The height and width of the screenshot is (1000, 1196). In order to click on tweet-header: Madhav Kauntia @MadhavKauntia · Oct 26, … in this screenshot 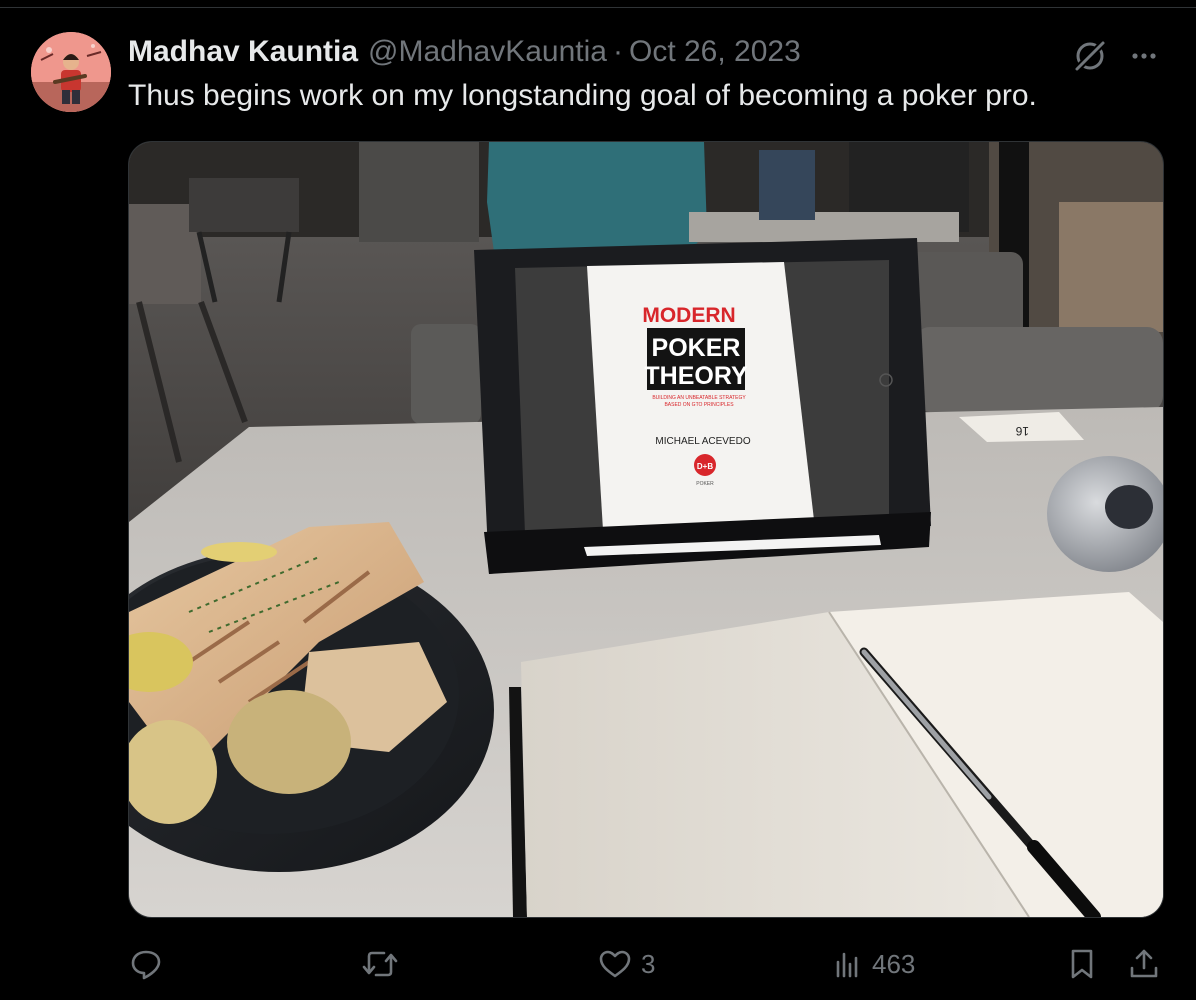, I will do `click(464, 52)`.